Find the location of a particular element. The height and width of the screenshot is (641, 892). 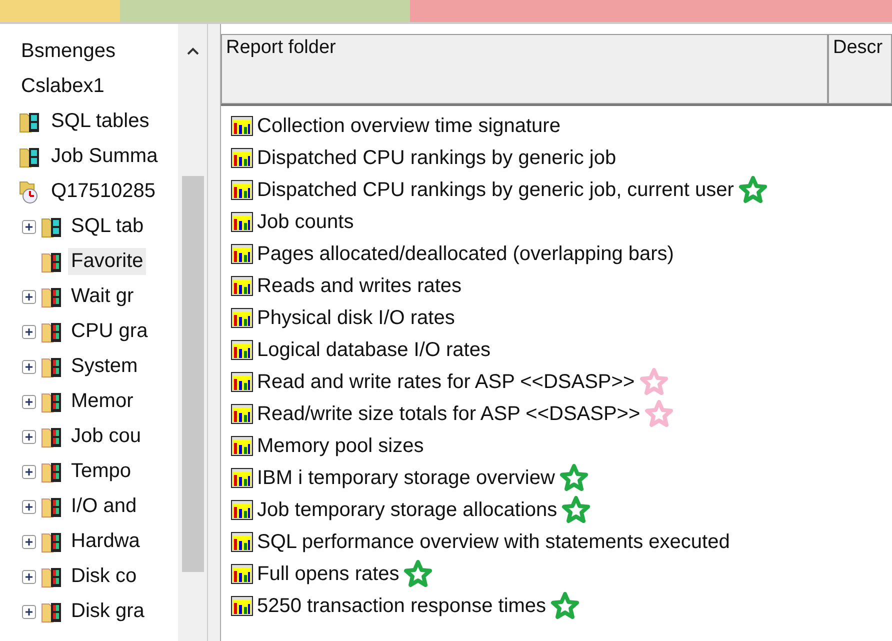

report-name: Job counts is located at coordinates (305, 222).